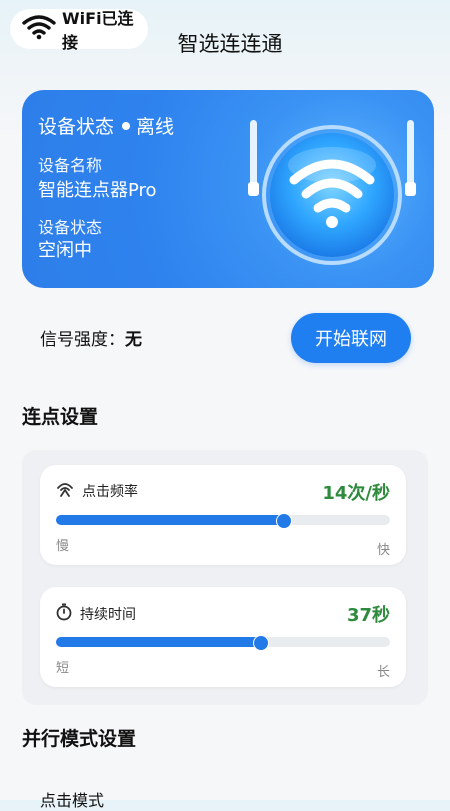 Image resolution: width=450 pixels, height=811 pixels. I want to click on signal-strength: 信号强度：无, so click(91, 337).